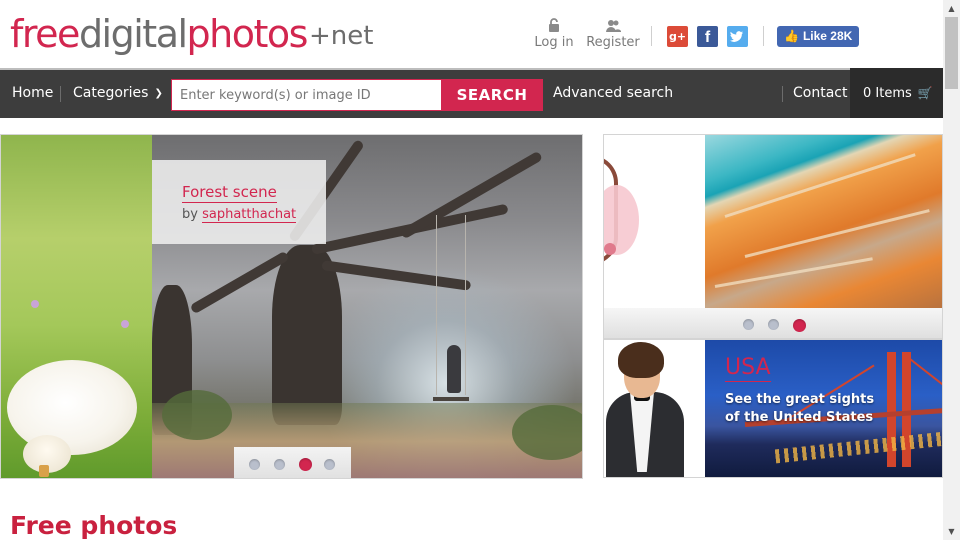 The image size is (960, 540). Describe the element at coordinates (951, 531) in the screenshot. I see `scroll-down-arrow-icon: ▼` at that location.